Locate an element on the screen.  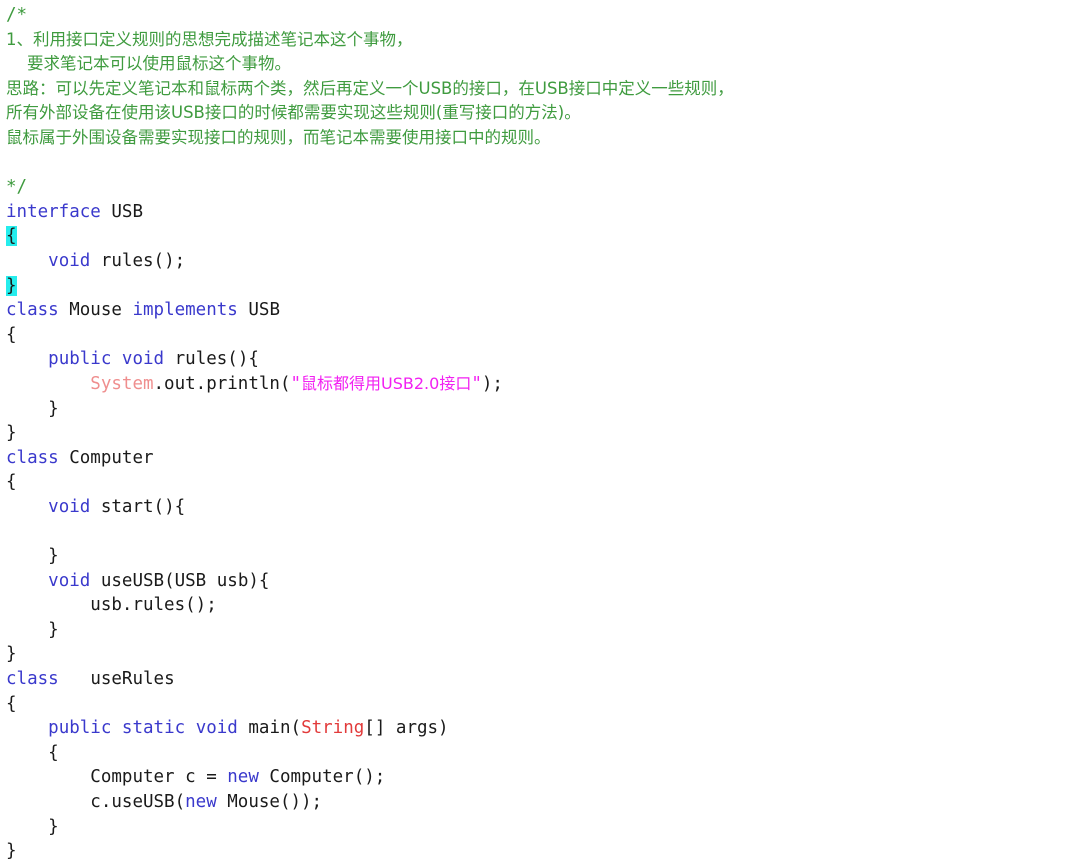
code-line-interface-method-rules: void rules(); is located at coordinates (540, 261).